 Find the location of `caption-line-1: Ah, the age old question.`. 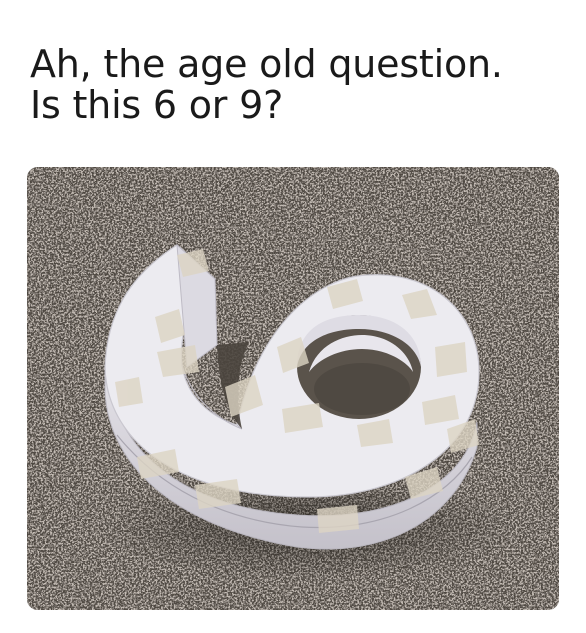

caption-line-1: Ah, the age old question. is located at coordinates (266, 64).